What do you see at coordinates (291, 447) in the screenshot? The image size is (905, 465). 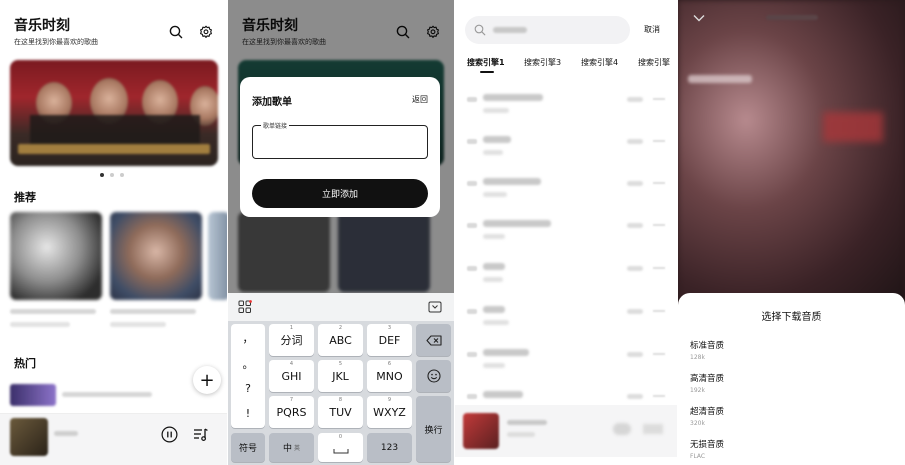 I see `language-key: 中英` at bounding box center [291, 447].